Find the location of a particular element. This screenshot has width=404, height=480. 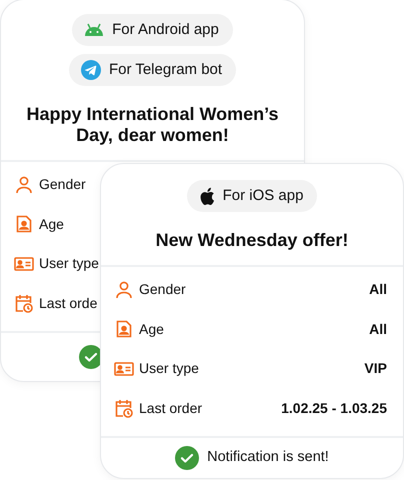

platform-tag: For Android app is located at coordinates (152, 30).